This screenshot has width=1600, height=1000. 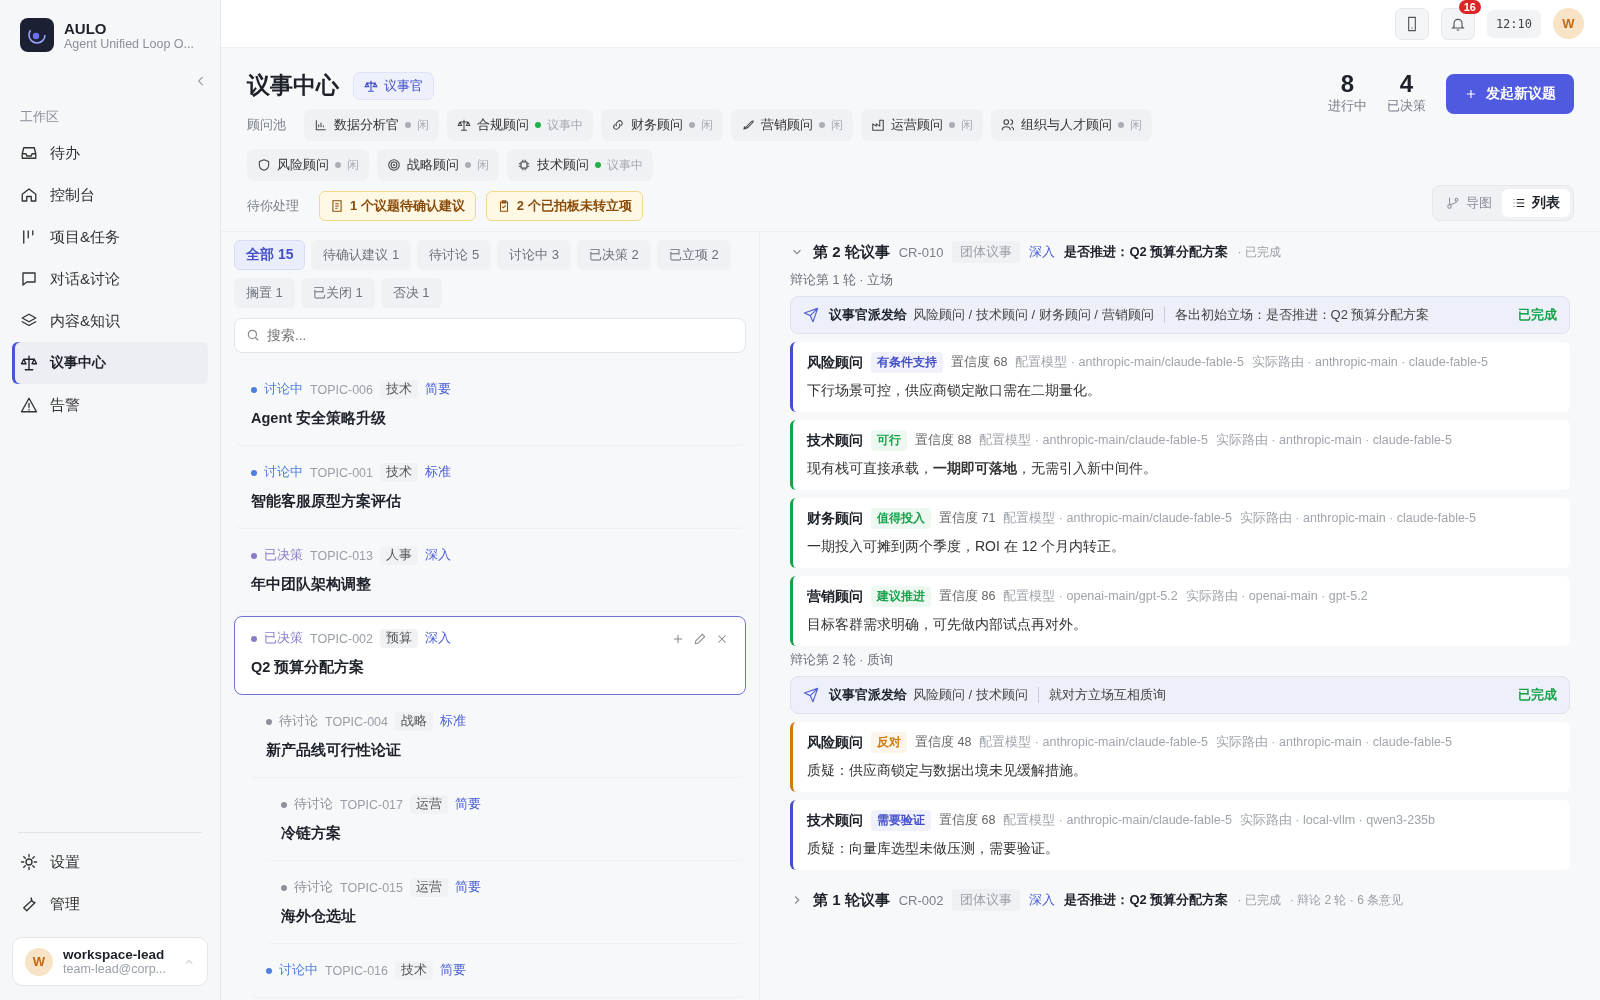 What do you see at coordinates (505, 904) in the screenshot?
I see `topic-item: 待讨论 TOPIC-015 运营 简要 海外仓选址` at bounding box center [505, 904].